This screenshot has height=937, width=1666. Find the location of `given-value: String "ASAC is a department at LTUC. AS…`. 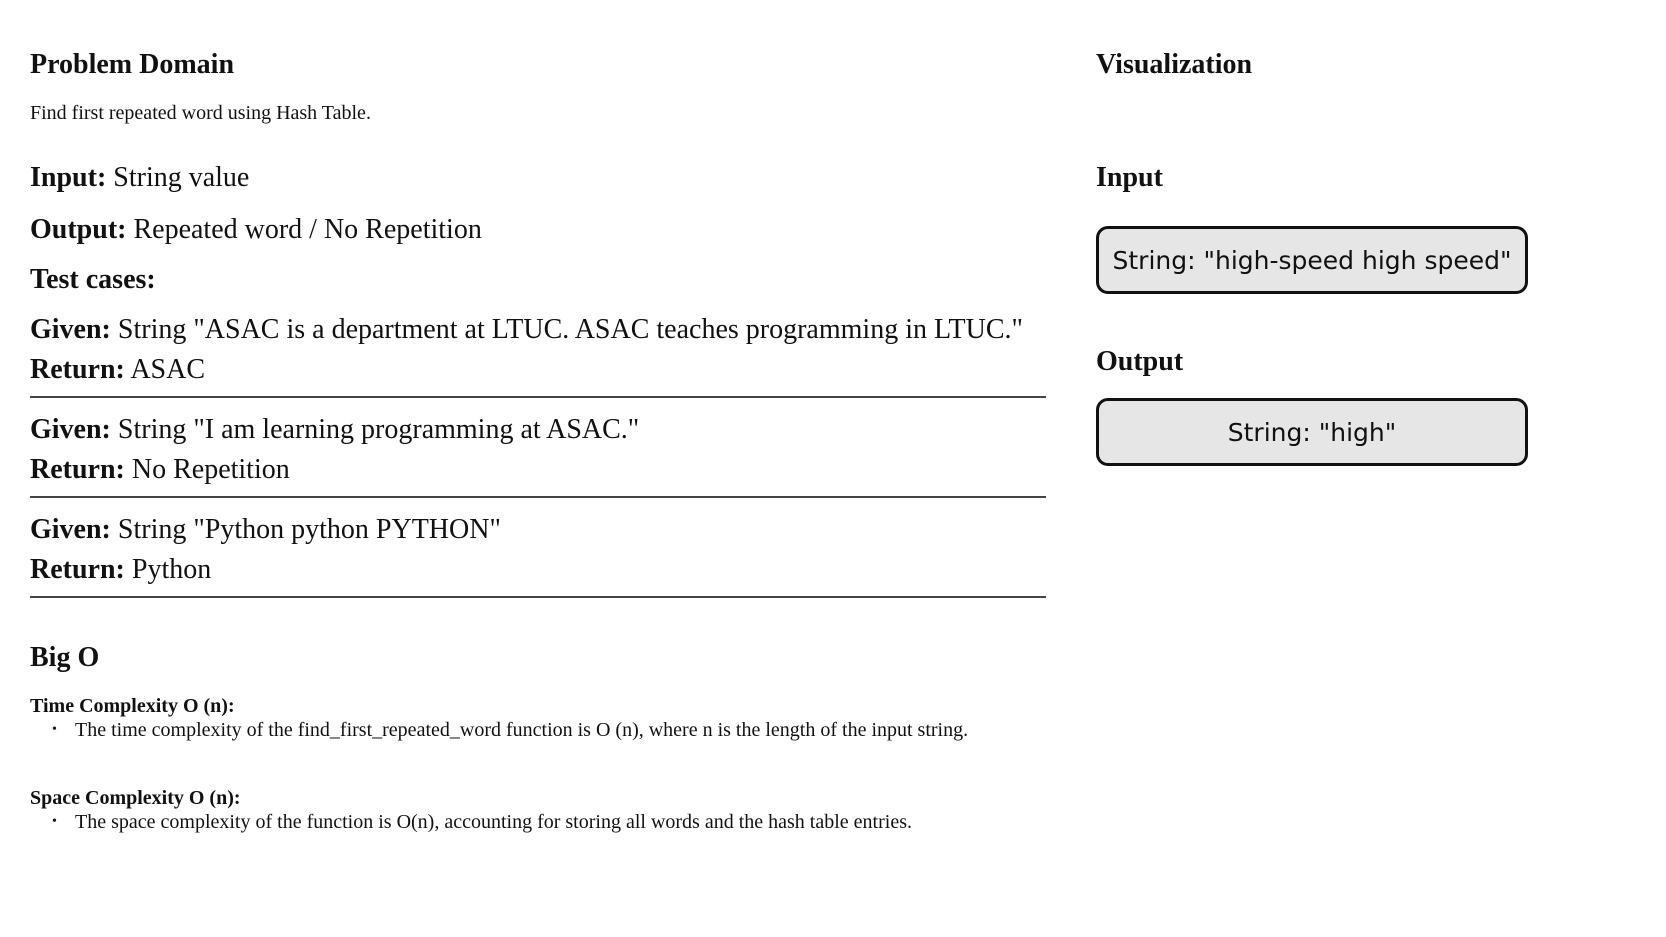

given-value: String "ASAC is a department at LTUC. AS… is located at coordinates (566, 329).